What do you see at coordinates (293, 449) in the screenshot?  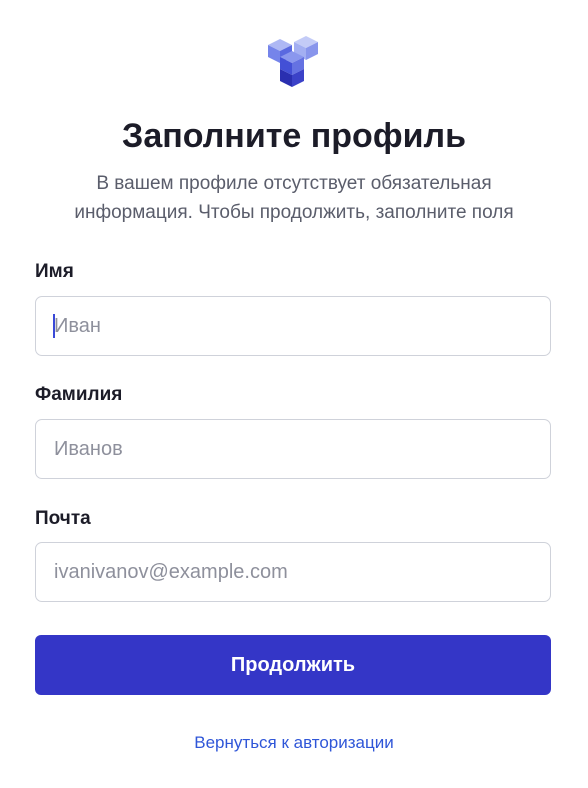 I see `last-name-input` at bounding box center [293, 449].